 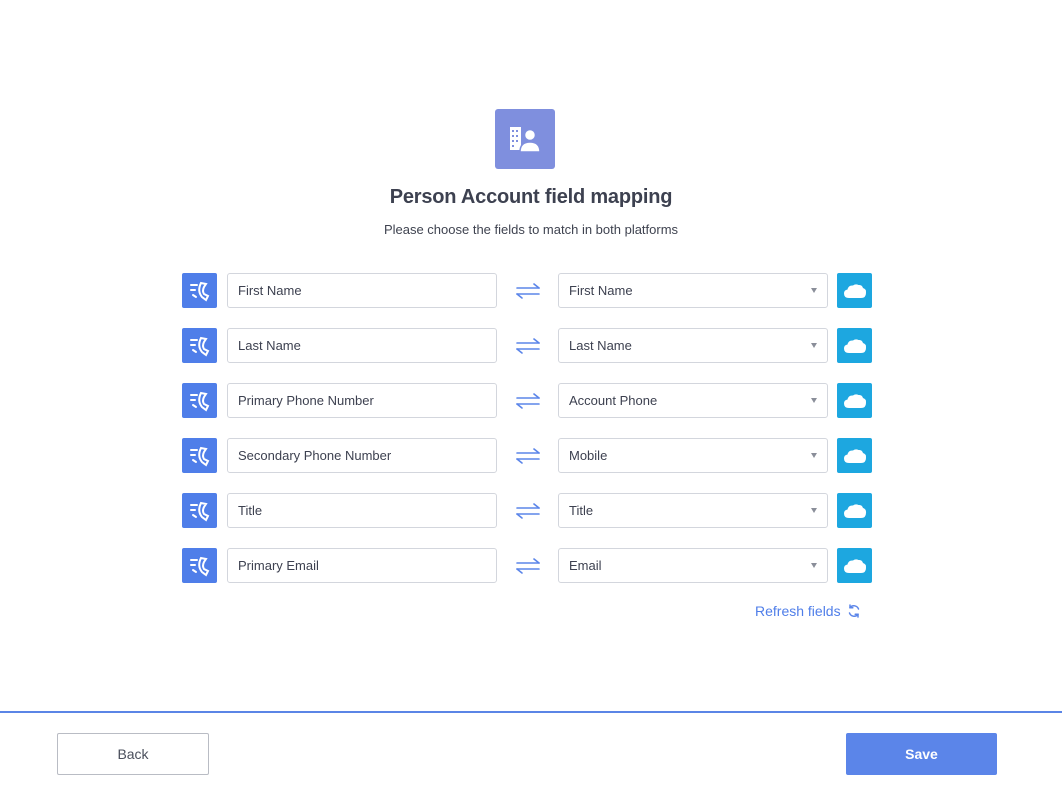 I want to click on mapping-row: Secondary Phone Number Mobile, so click(x=527, y=455).